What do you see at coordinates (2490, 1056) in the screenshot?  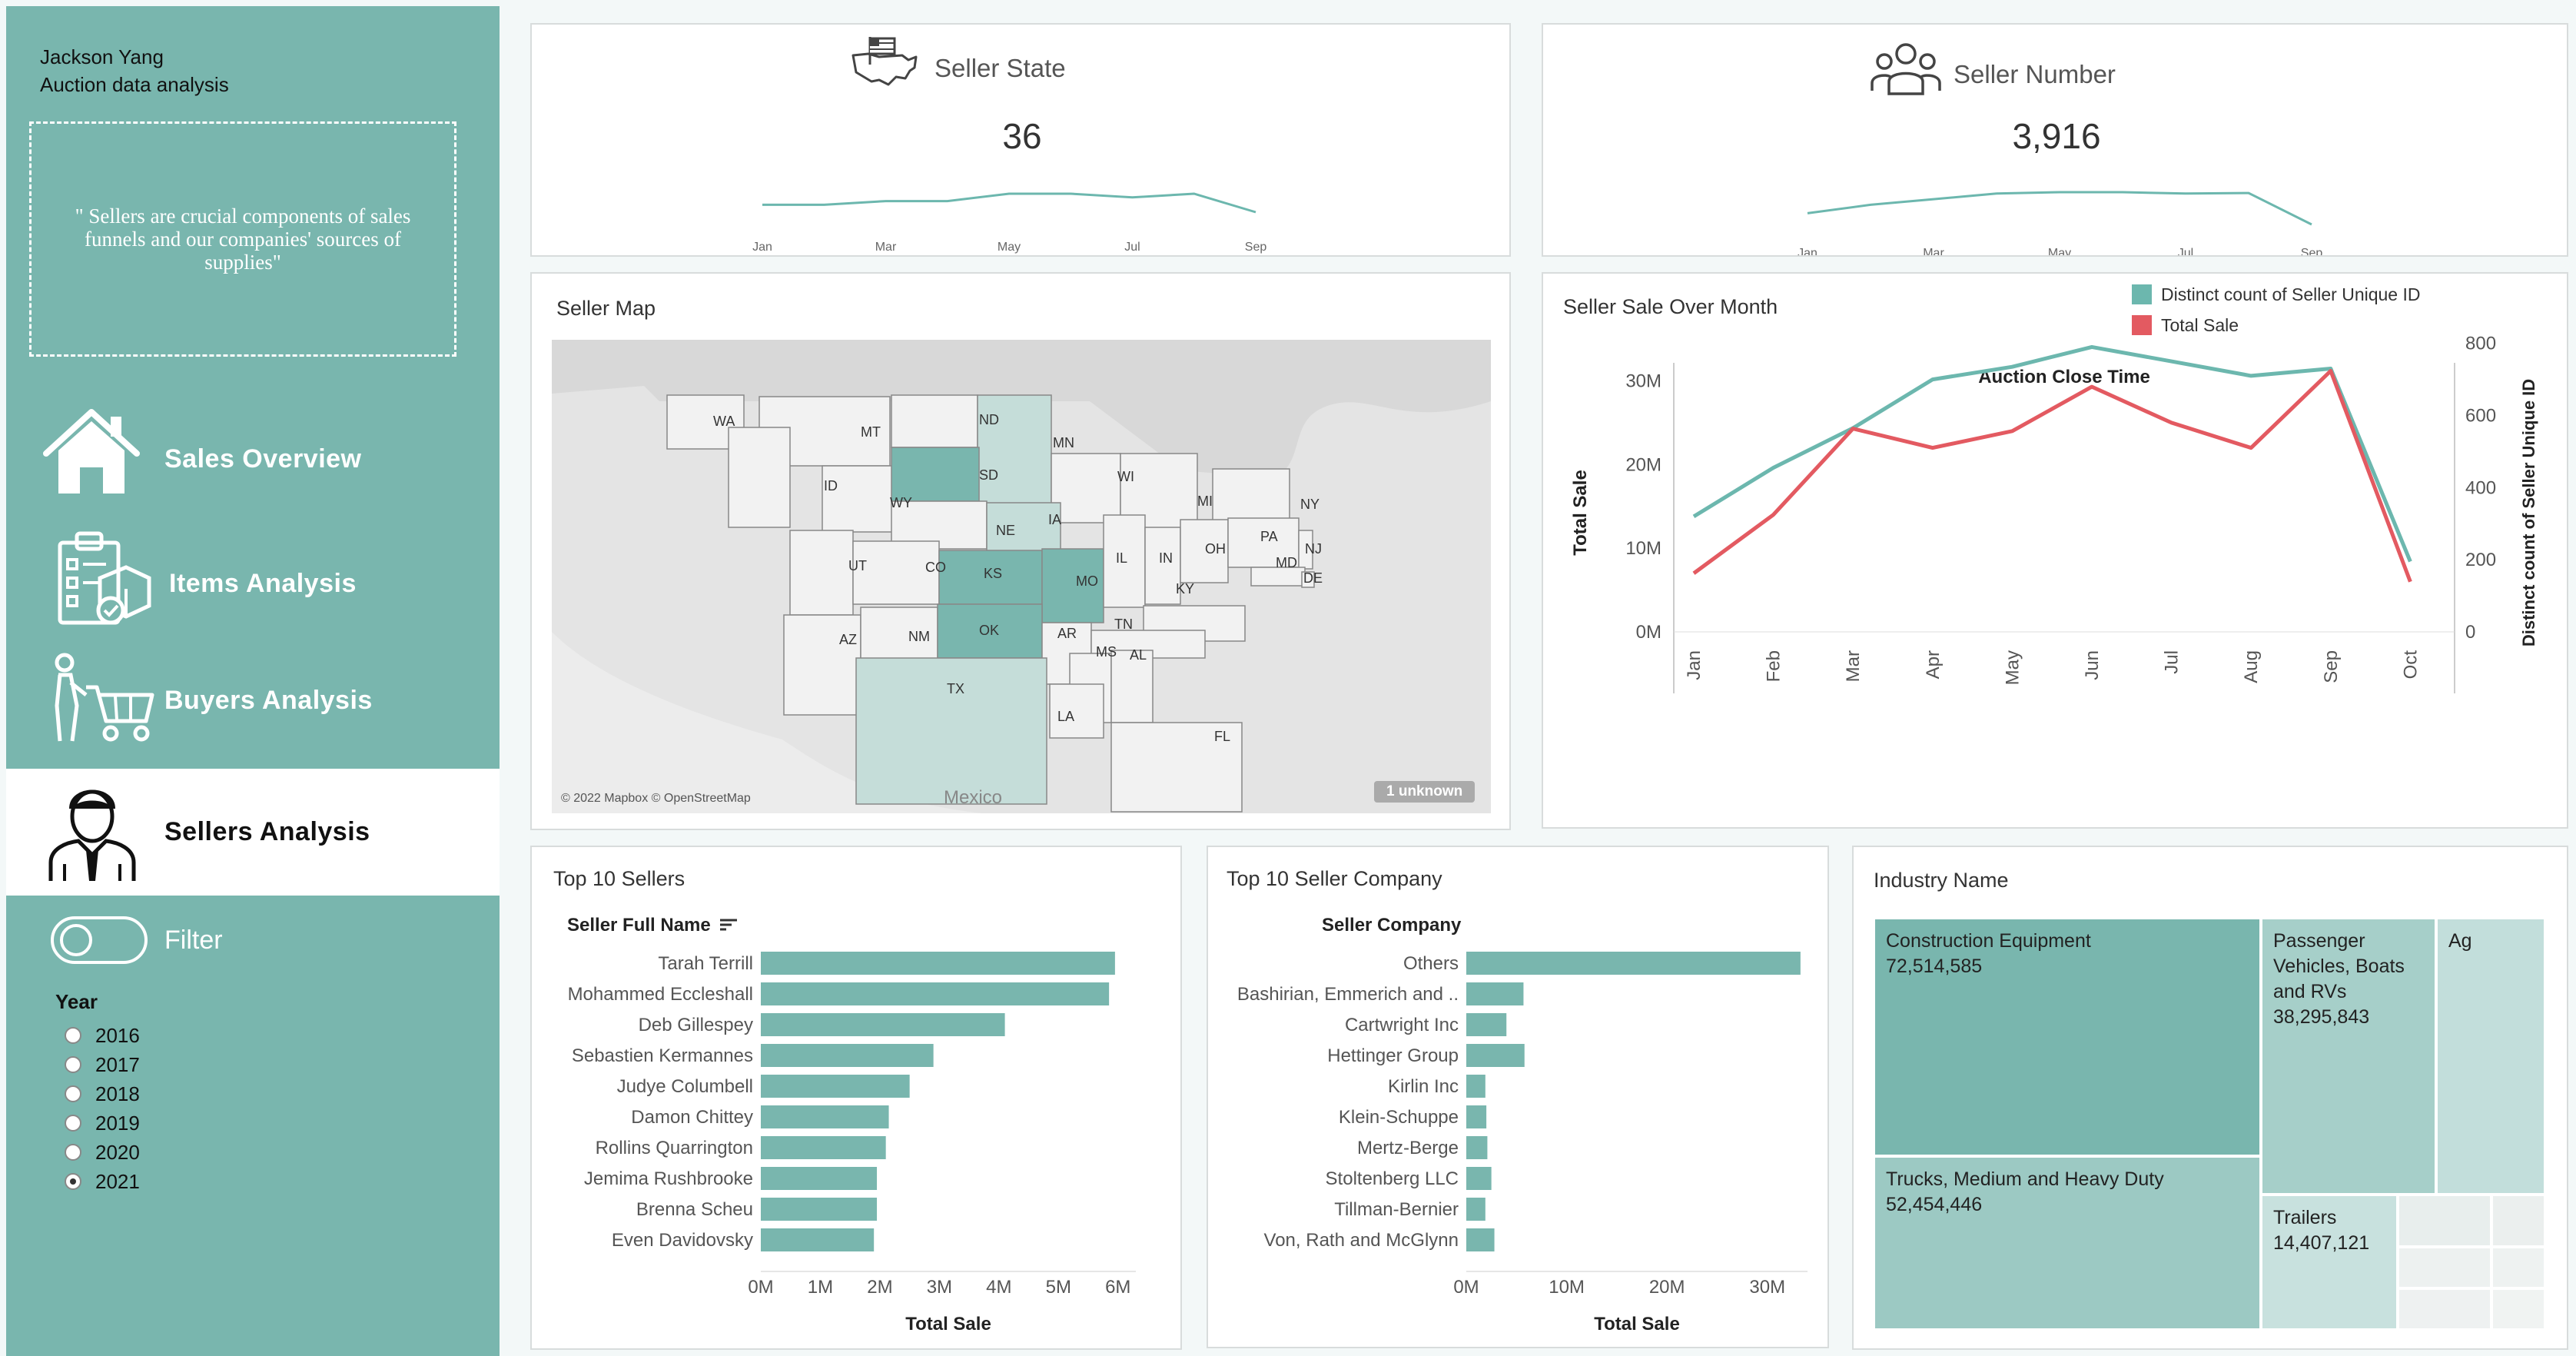 I see `treemap-cell-ag: Ag` at bounding box center [2490, 1056].